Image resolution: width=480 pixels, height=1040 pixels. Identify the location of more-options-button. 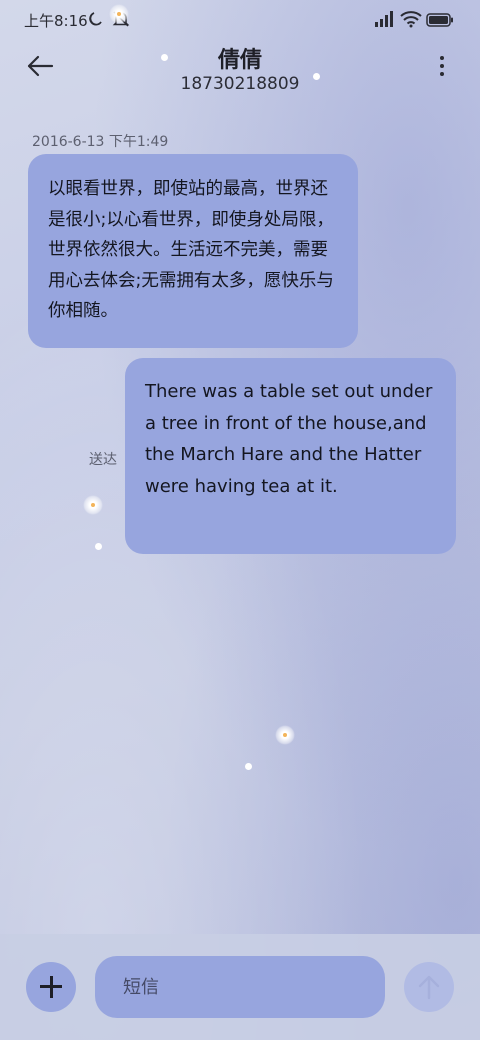
(442, 69).